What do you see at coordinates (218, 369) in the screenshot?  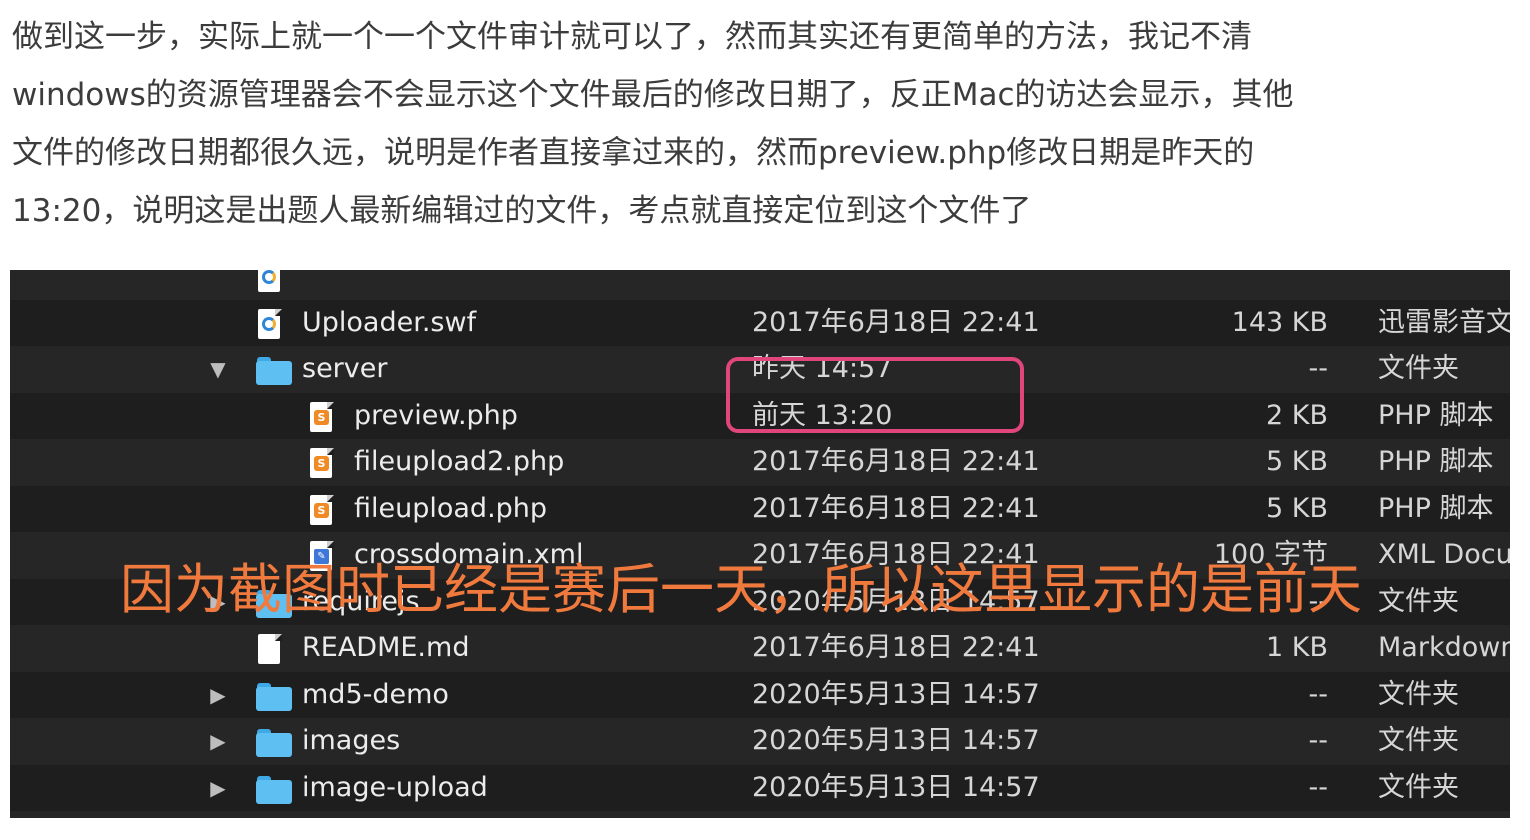 I see `disclosure-expanded-icon: ▼` at bounding box center [218, 369].